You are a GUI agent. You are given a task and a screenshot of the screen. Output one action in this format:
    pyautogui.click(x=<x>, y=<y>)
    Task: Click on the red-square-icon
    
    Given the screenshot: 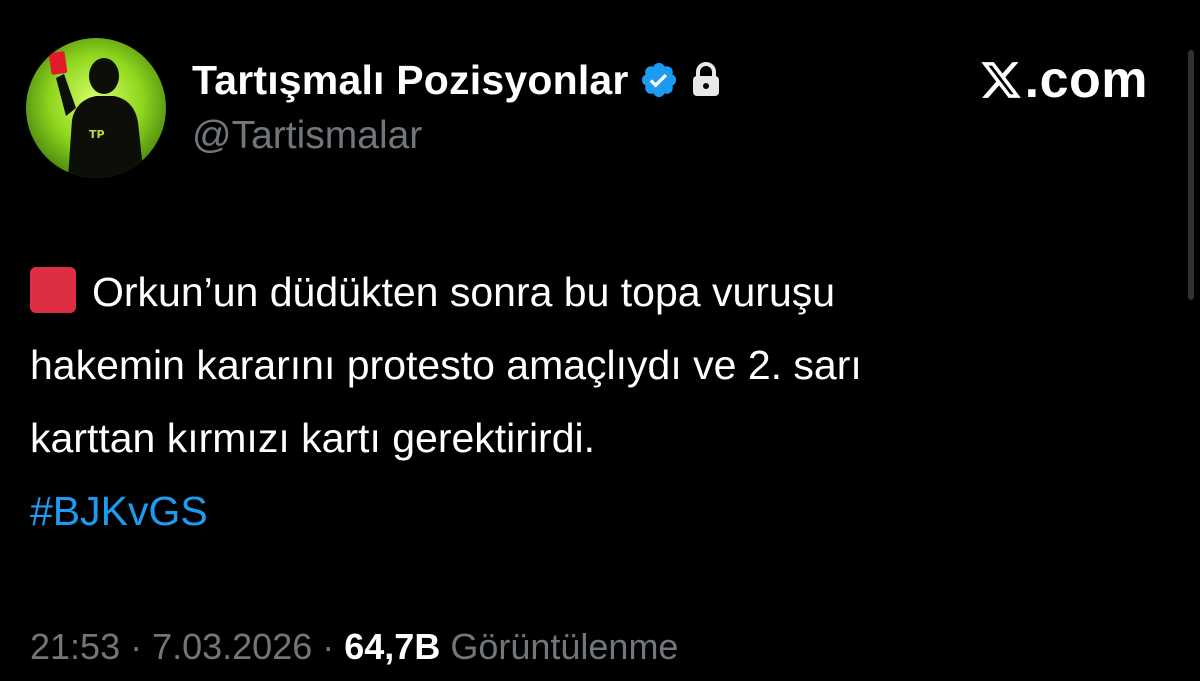 What is the action you would take?
    pyautogui.click(x=53, y=290)
    